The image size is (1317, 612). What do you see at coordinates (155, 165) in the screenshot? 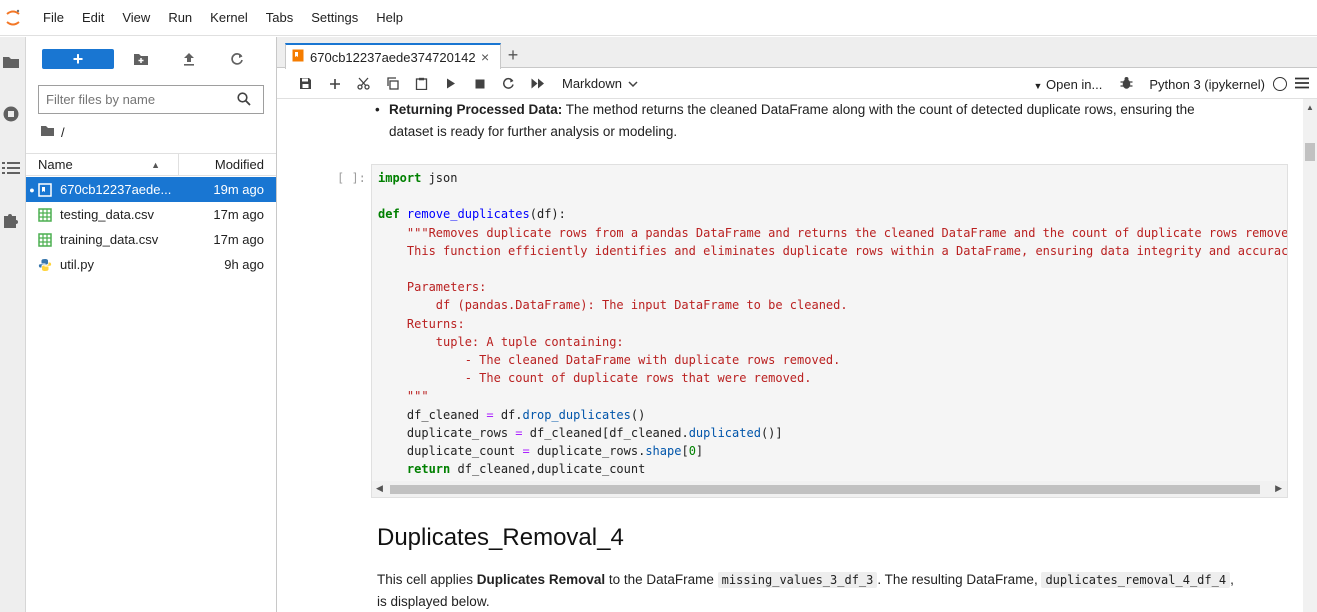
I see `sort-ascending-icon: ▲` at bounding box center [155, 165].